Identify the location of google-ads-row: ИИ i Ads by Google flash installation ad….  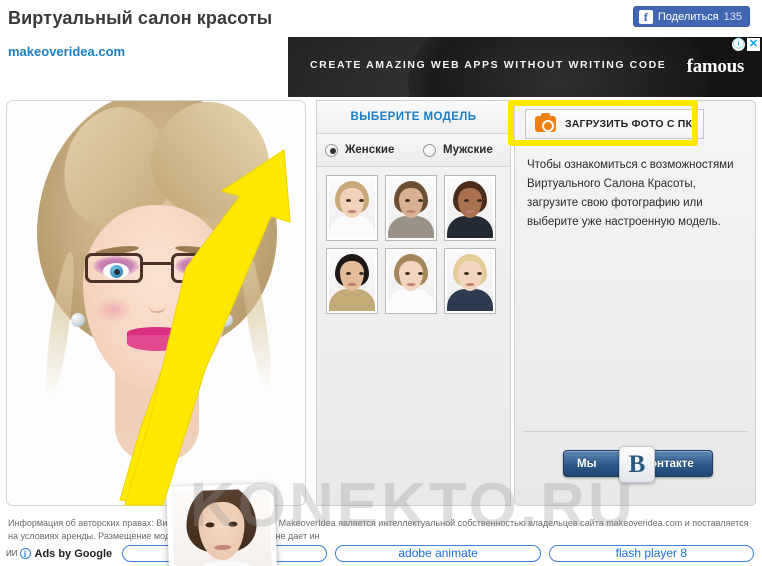
(382, 553).